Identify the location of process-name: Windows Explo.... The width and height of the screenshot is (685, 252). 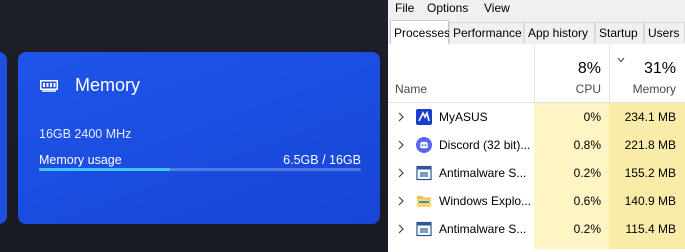
(485, 201).